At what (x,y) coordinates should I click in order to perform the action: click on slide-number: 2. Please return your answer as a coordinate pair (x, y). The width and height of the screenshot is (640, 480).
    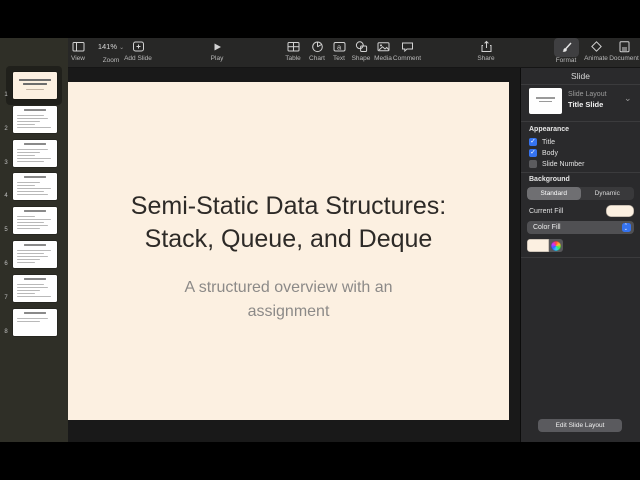
    Looking at the image, I should click on (6, 129).